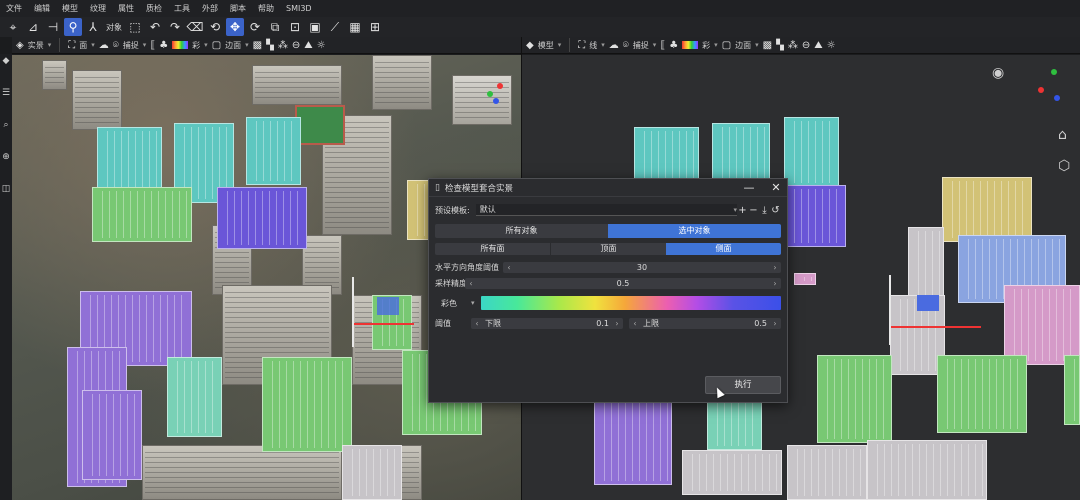  What do you see at coordinates (83, 45) in the screenshot?
I see `left-shade-select: 面` at bounding box center [83, 45].